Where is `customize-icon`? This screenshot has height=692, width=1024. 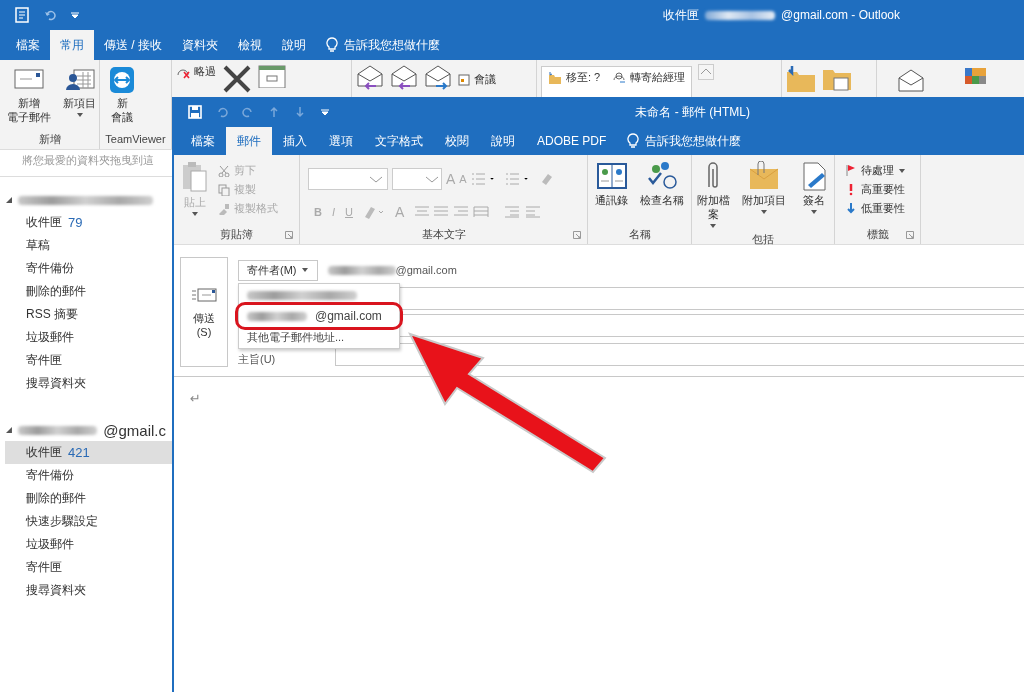 customize-icon is located at coordinates (325, 112).